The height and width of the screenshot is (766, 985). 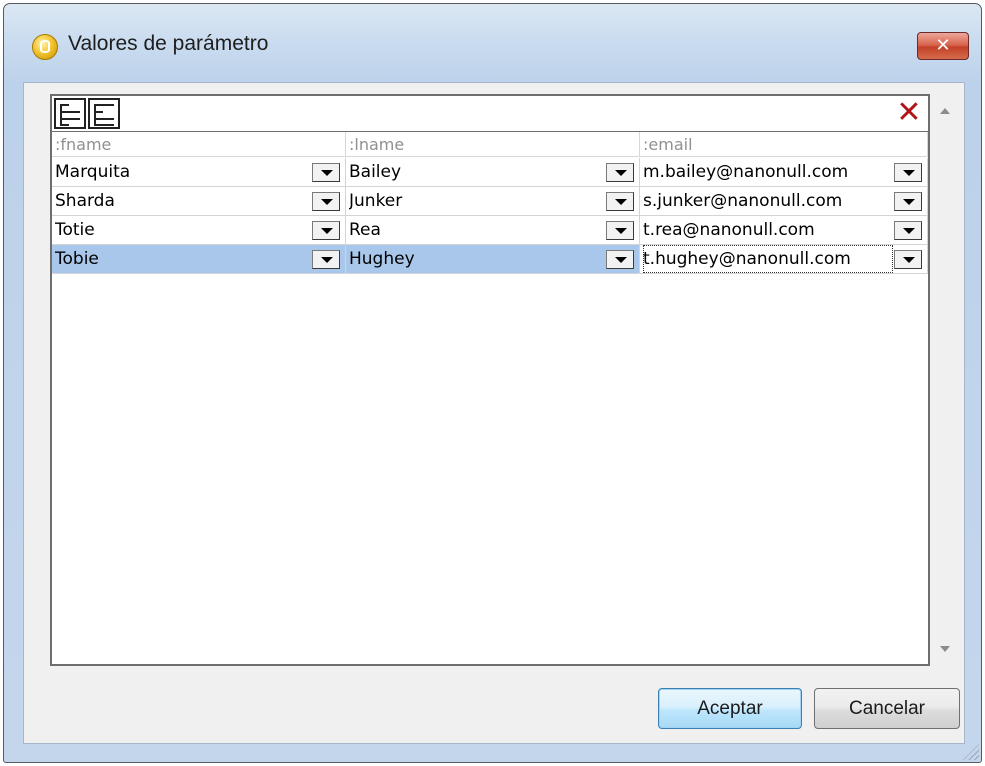 I want to click on email-cell: m.bailey@nanonull.com, so click(x=784, y=172).